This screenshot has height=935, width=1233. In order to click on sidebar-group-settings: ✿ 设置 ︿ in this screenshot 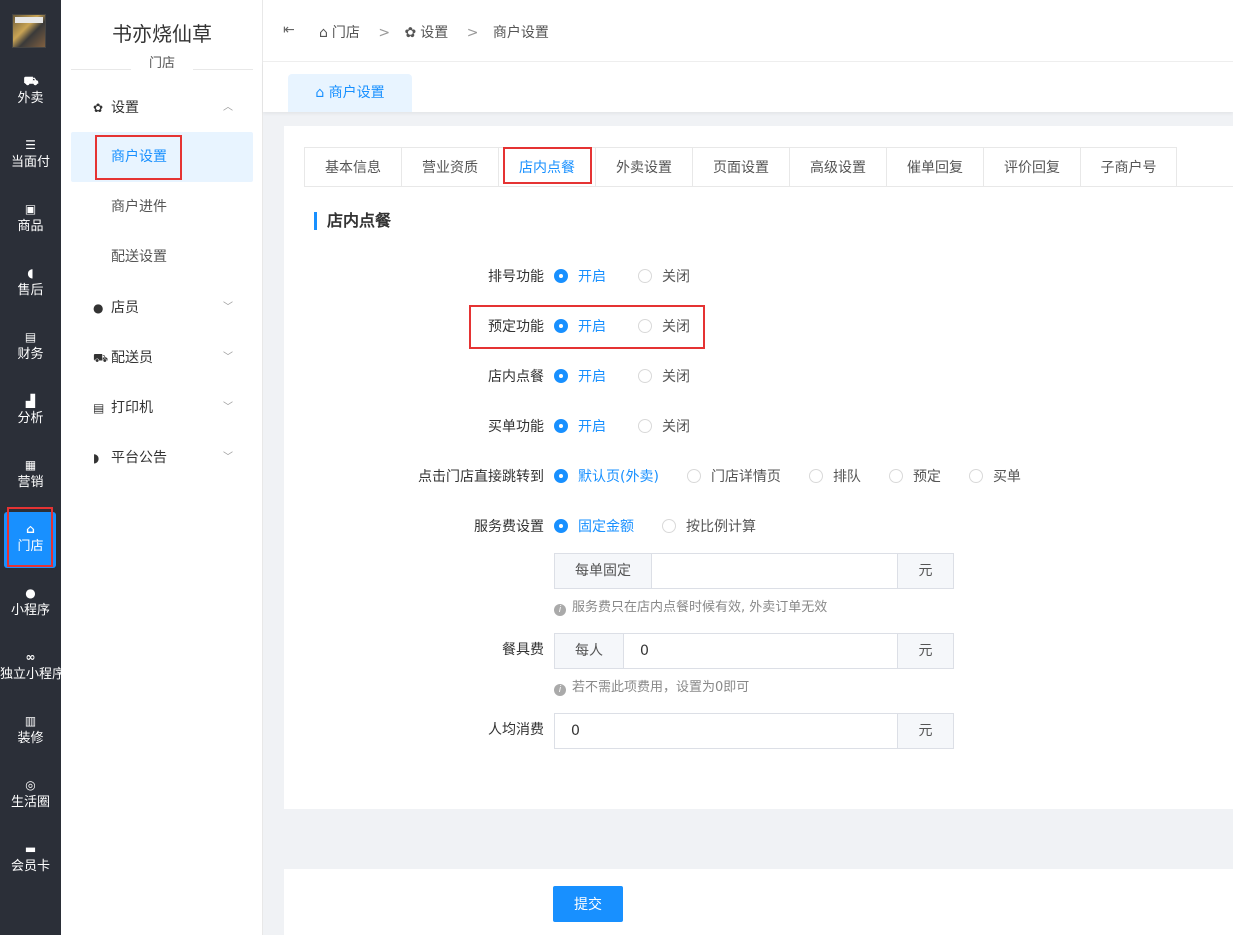, I will do `click(162, 108)`.